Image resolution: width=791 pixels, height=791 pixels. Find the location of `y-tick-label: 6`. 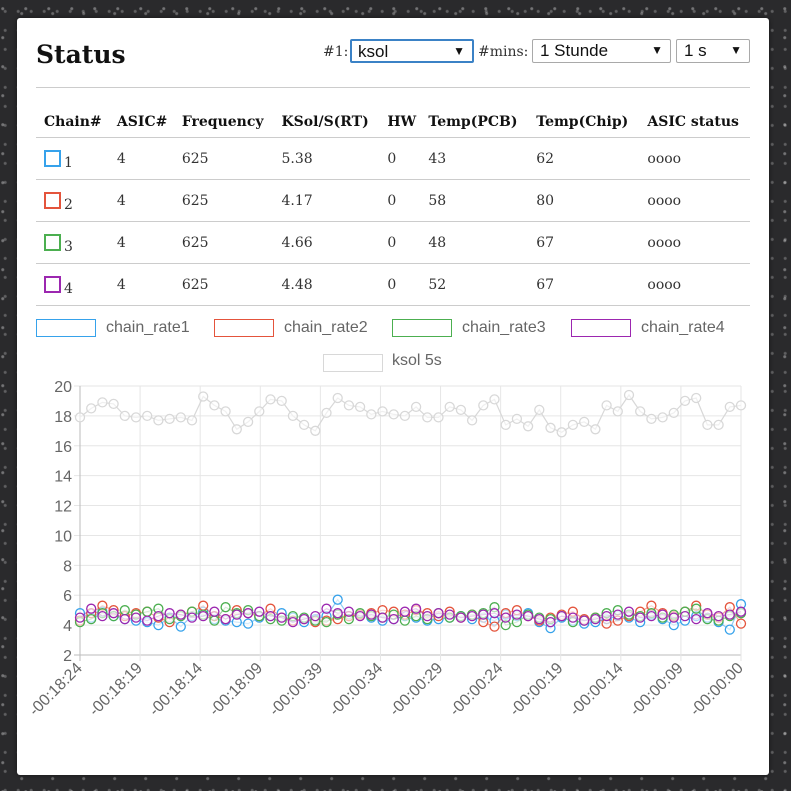

y-tick-label: 6 is located at coordinates (67, 596).